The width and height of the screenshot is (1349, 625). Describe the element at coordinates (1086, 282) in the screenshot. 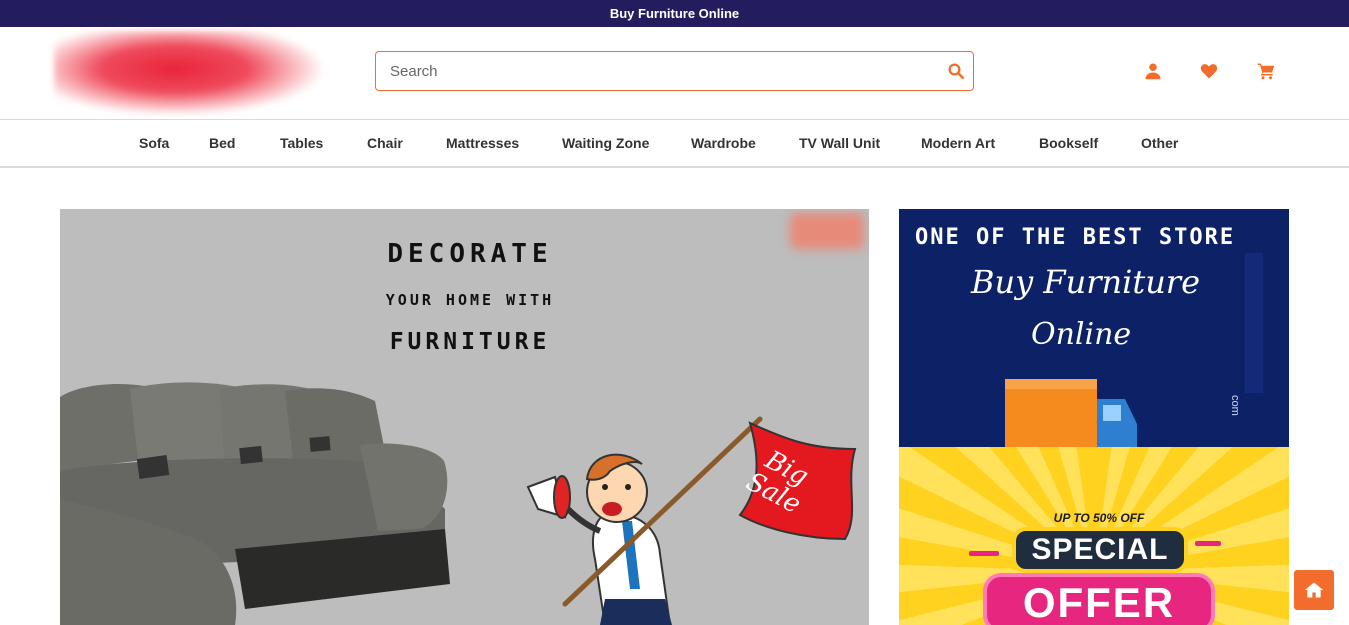

I see `side-script-1: Buy Furniture` at that location.